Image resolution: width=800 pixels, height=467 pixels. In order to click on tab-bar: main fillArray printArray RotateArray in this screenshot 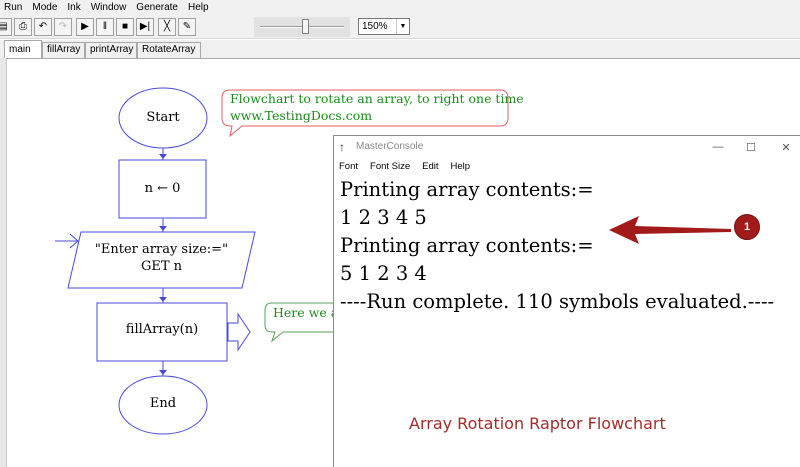, I will do `click(400, 49)`.